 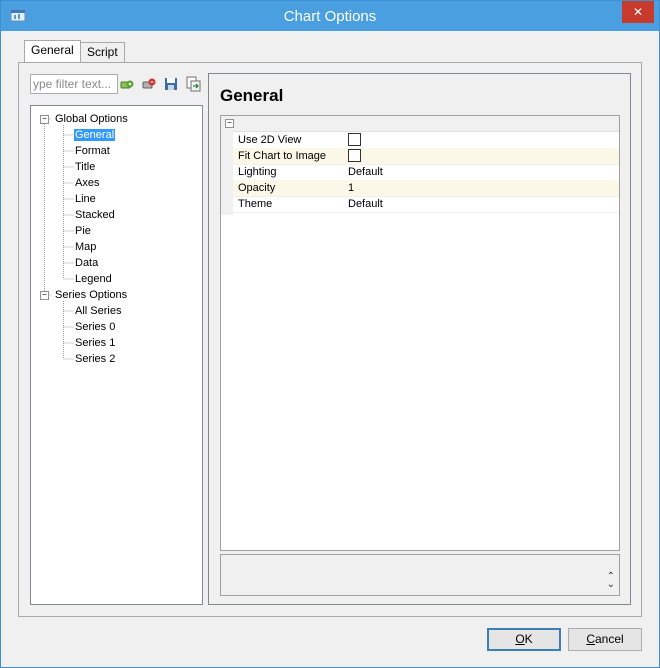 I want to click on tree-item-axes: Axes, so click(x=87, y=183).